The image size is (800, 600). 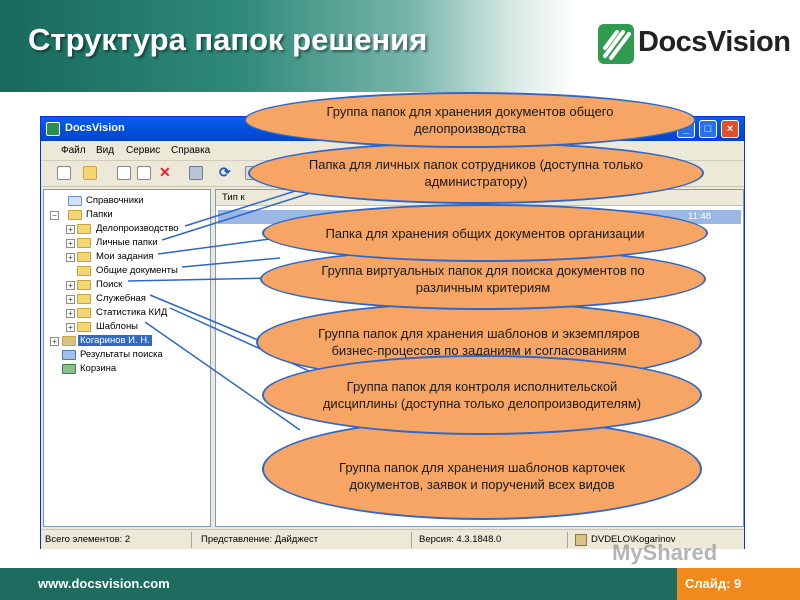 What do you see at coordinates (166, 172) in the screenshot?
I see `delete-icon: ✕` at bounding box center [166, 172].